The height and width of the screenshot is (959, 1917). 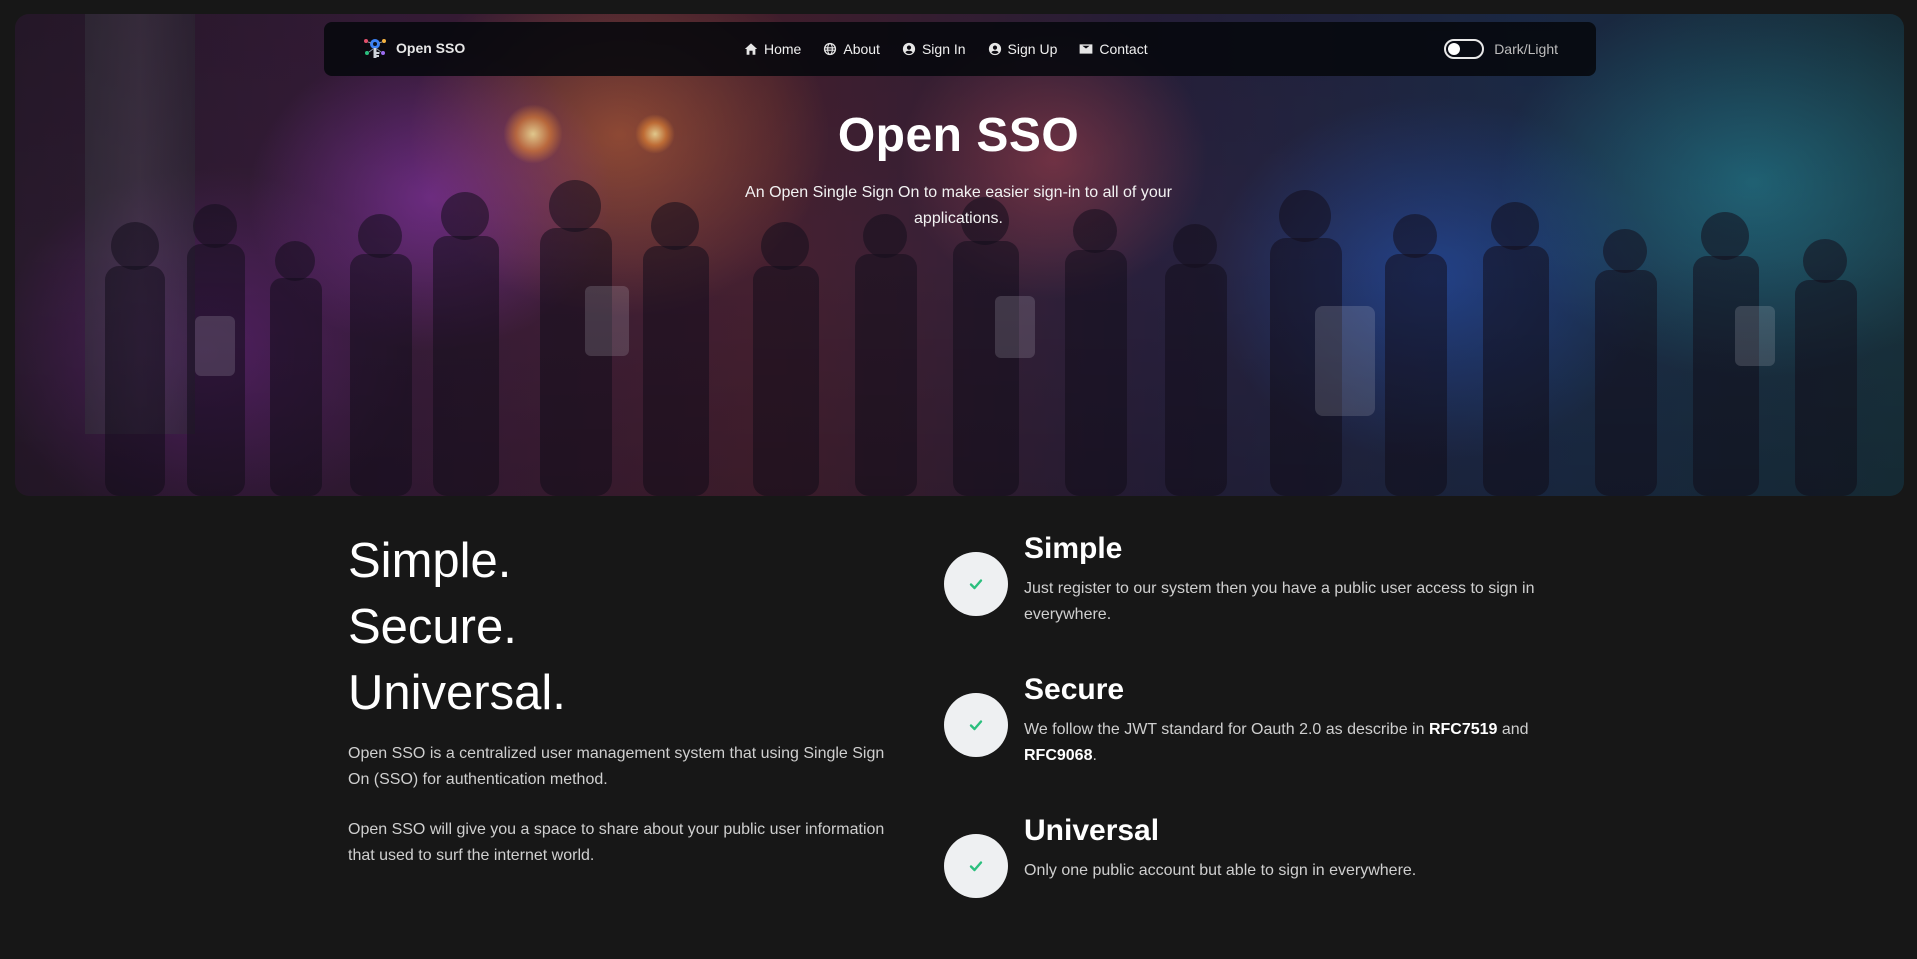 I want to click on brand-name: Open SSO, so click(x=431, y=48).